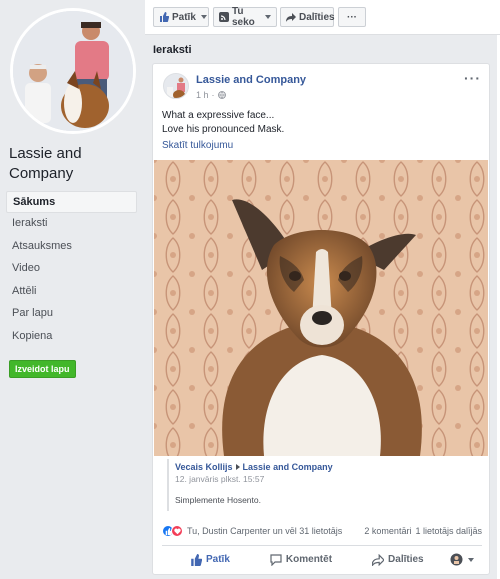 This screenshot has width=500, height=579. Describe the element at coordinates (218, 500) in the screenshot. I see `shared-text: Simplemente Hosento.` at that location.